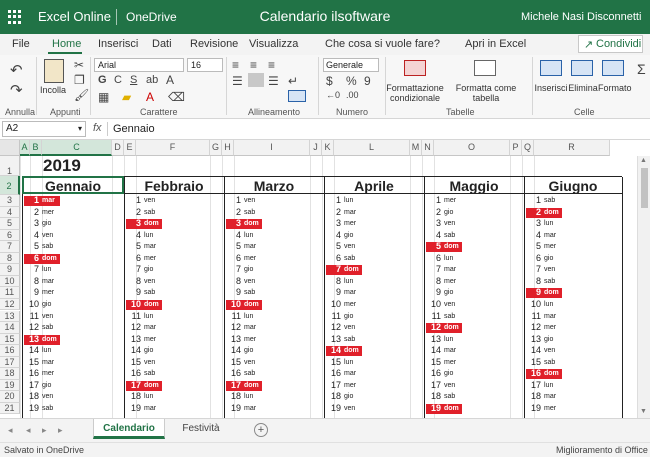  Describe the element at coordinates (10, 293) in the screenshot. I see `row-header-11: 11` at that location.